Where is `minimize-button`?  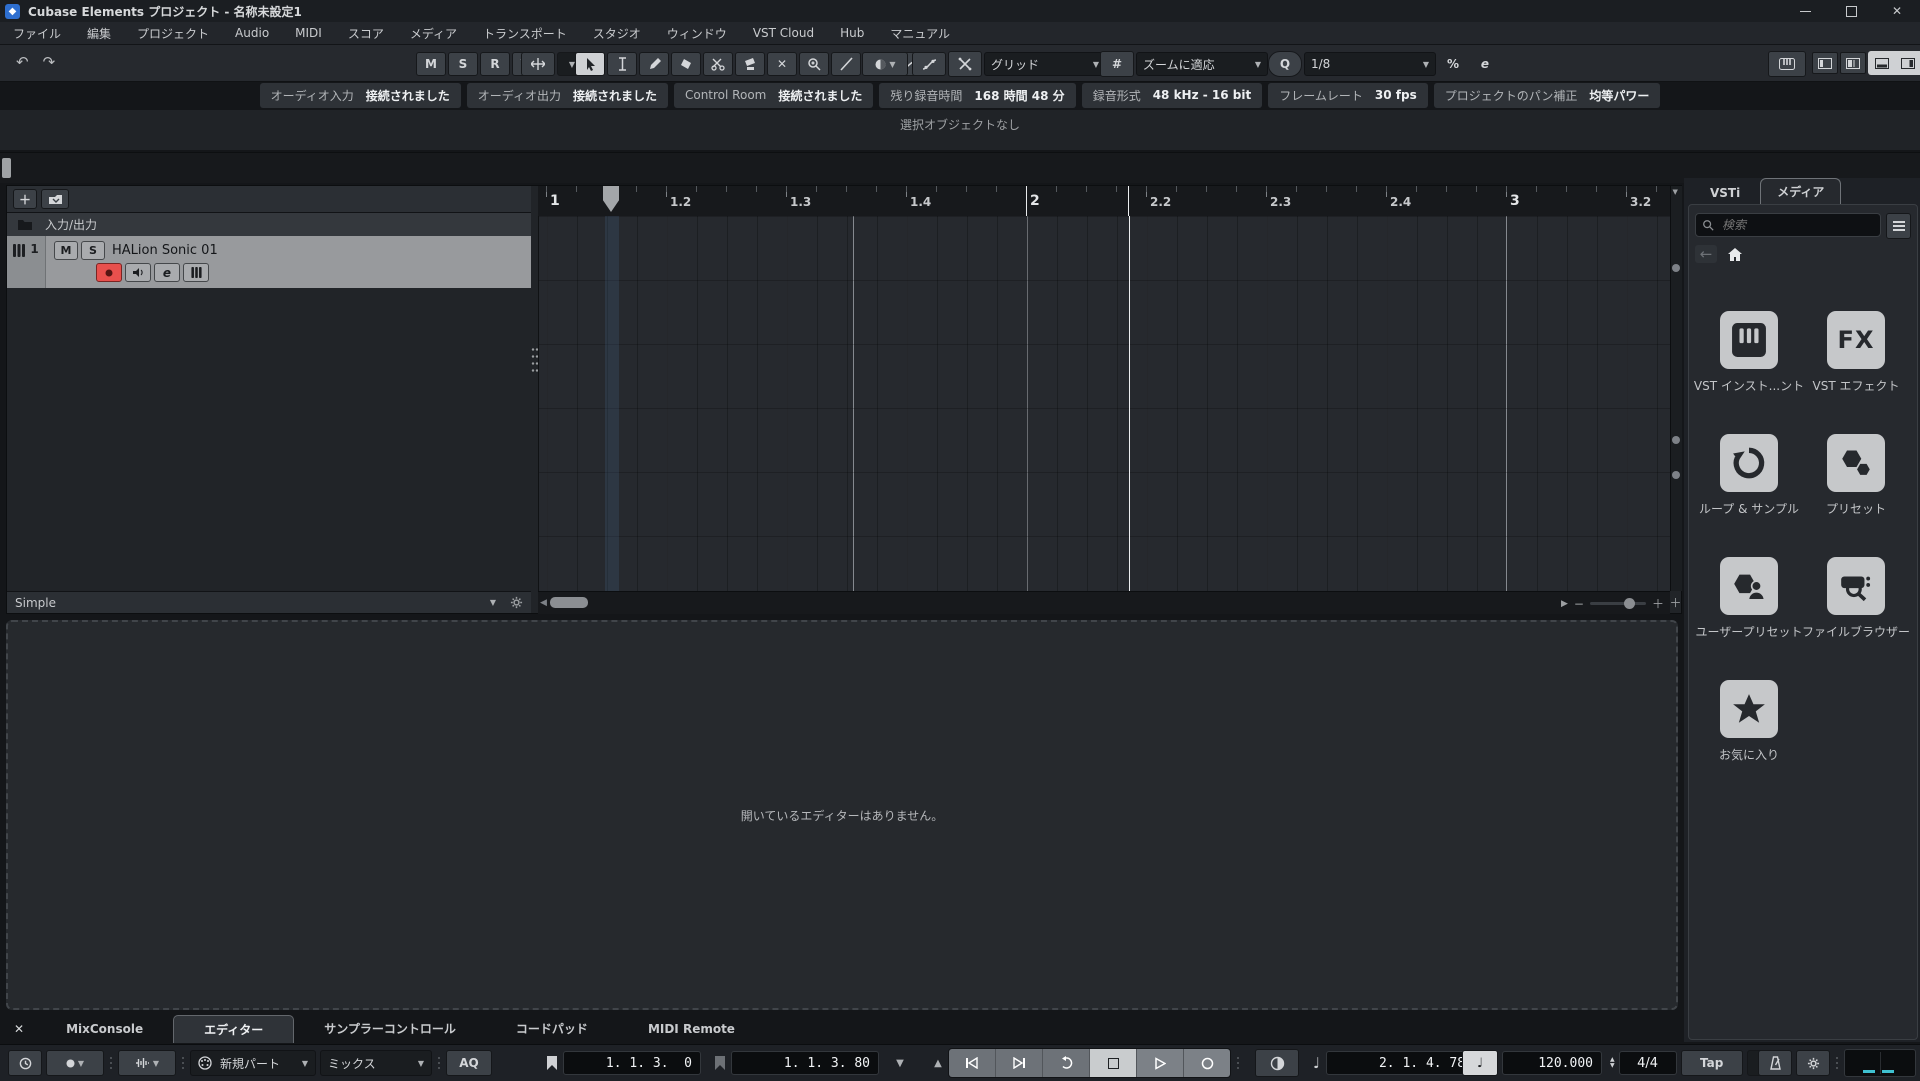 minimize-button is located at coordinates (1805, 11).